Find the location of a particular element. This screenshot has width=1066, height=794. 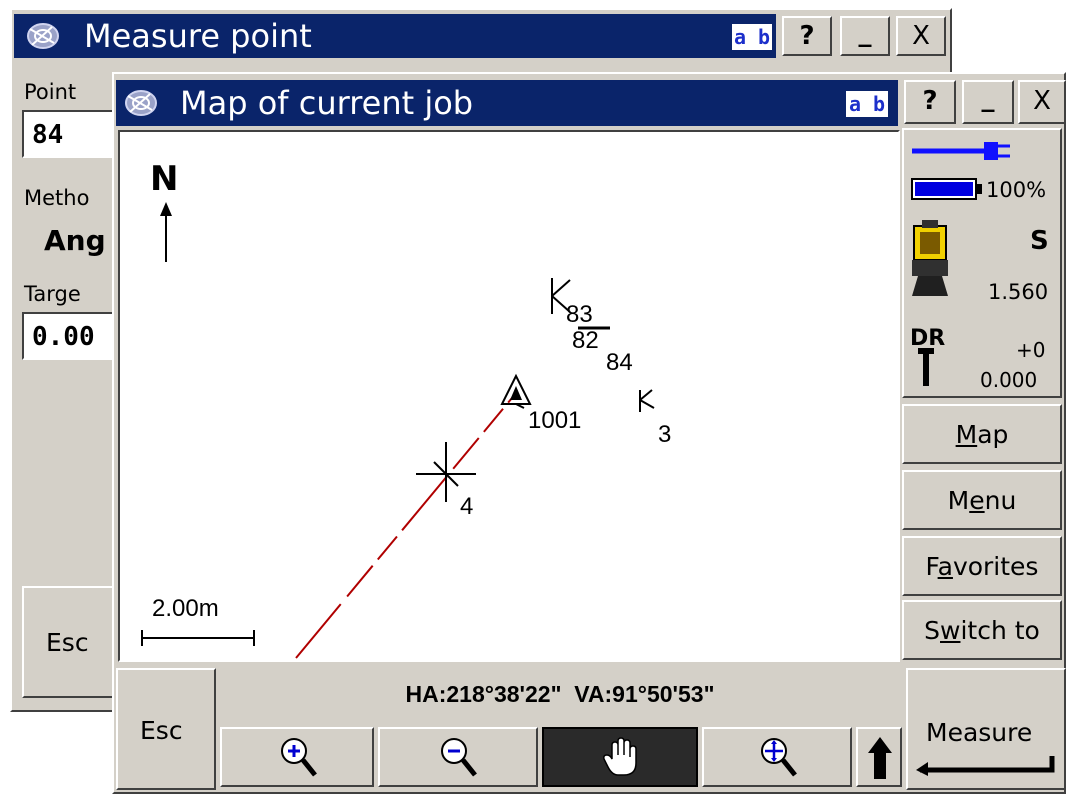

zoom-in-icon is located at coordinates (299, 757).